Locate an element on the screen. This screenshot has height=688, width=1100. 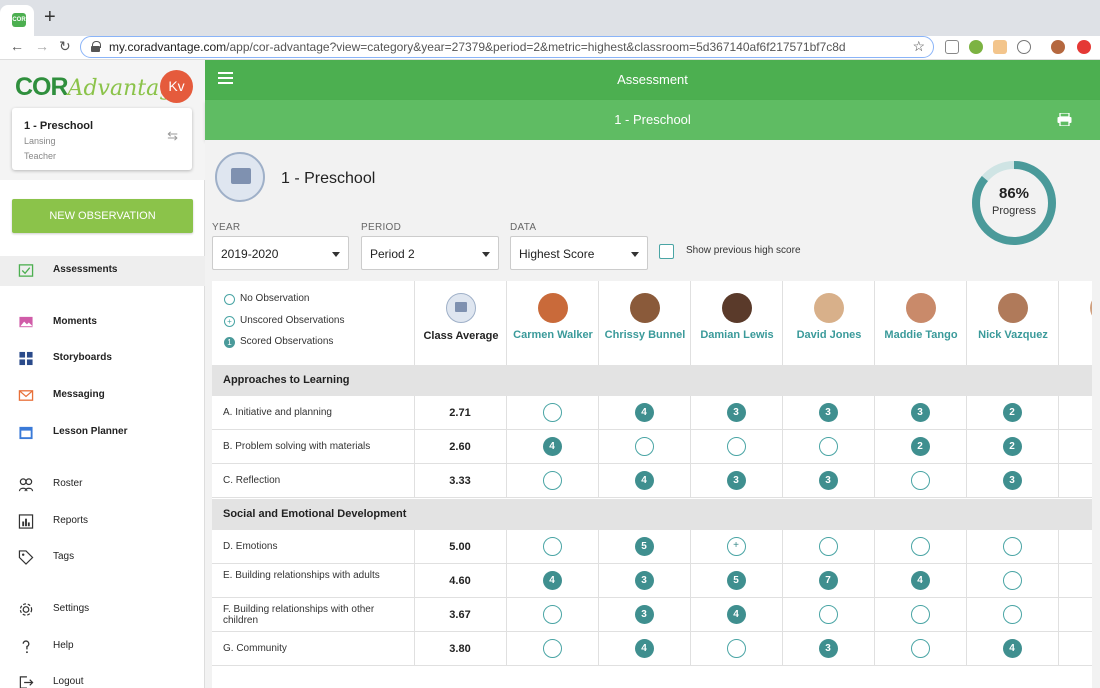
item-label: G. Community is located at coordinates (315, 648).